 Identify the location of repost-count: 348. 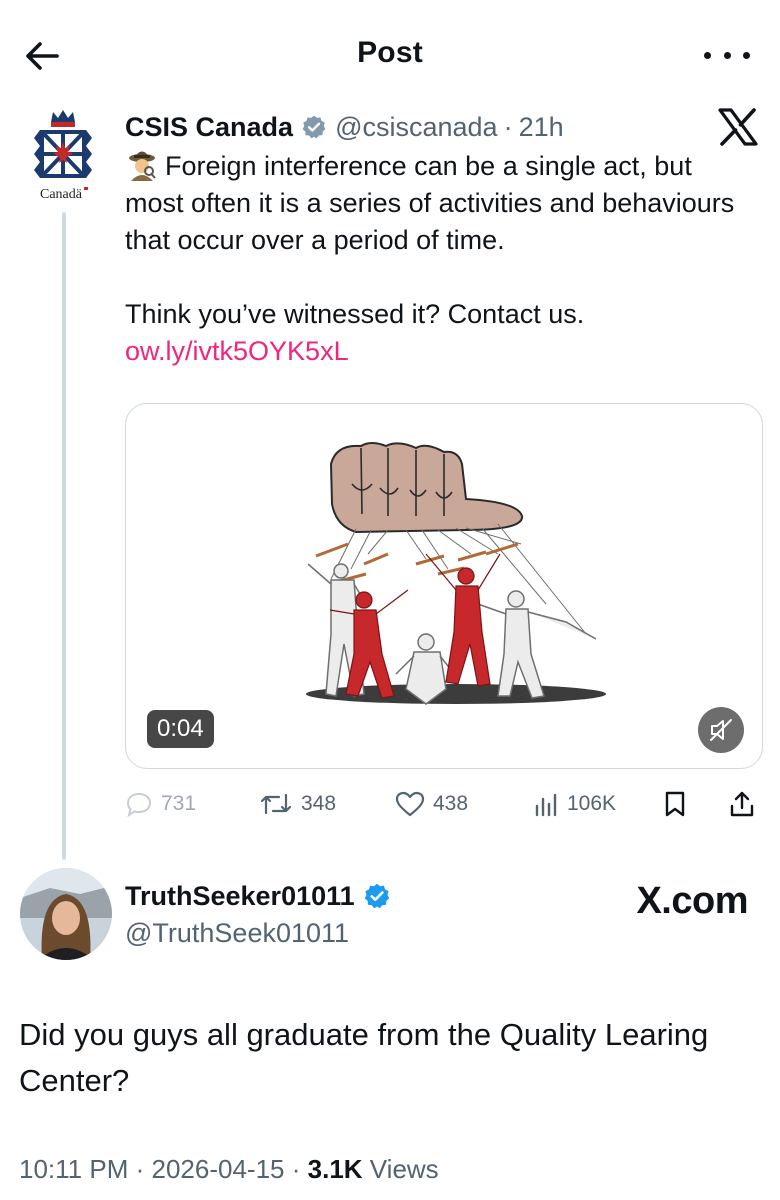
(319, 803).